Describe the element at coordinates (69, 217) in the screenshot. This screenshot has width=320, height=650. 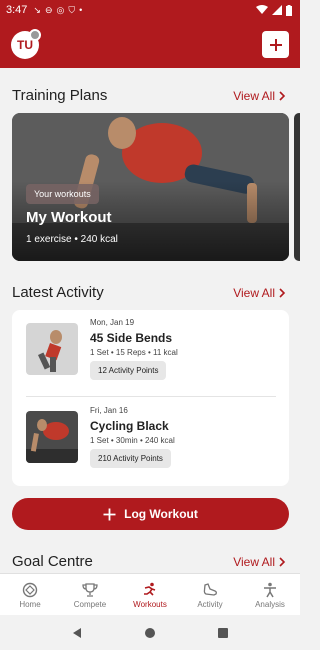
I see `workout-title: My Workout` at that location.